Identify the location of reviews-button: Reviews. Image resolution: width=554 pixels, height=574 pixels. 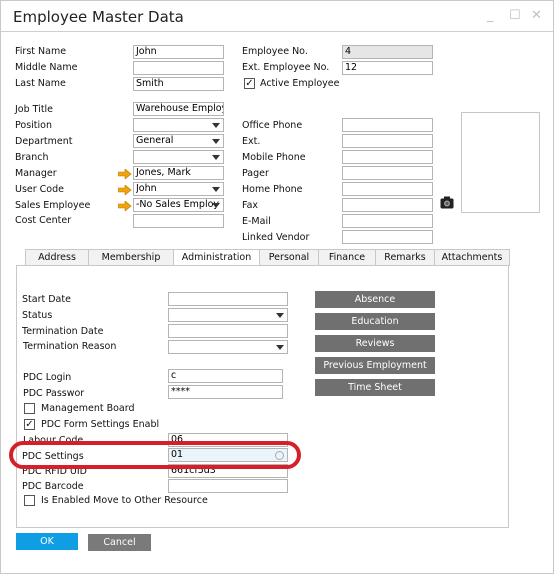
(375, 343).